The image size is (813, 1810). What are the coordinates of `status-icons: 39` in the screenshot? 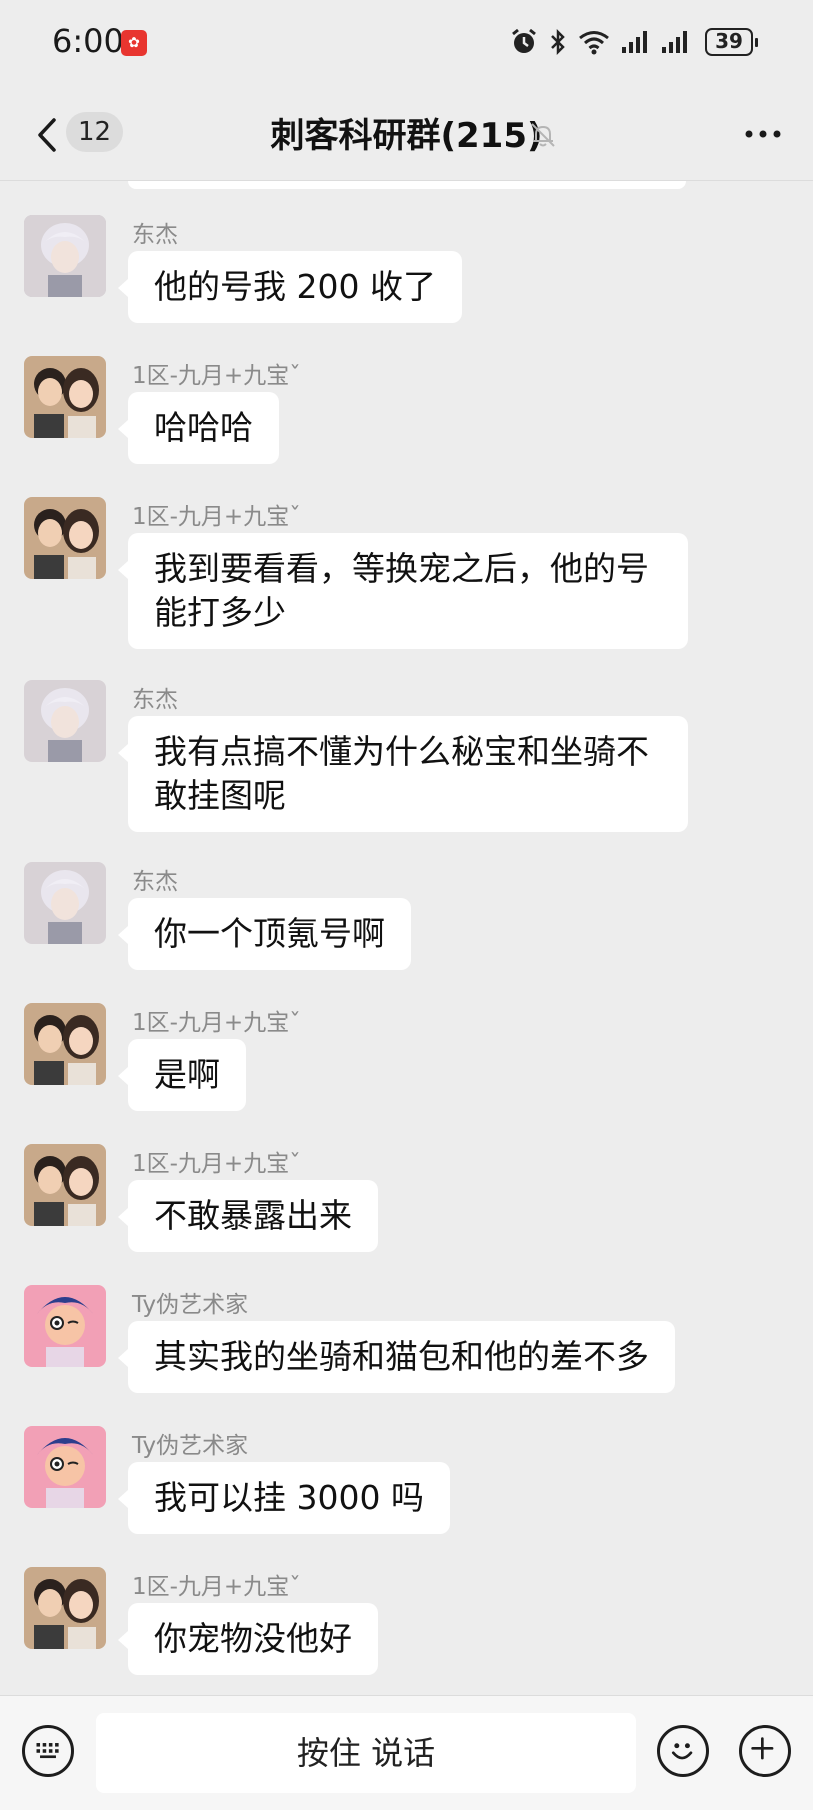 It's located at (633, 42).